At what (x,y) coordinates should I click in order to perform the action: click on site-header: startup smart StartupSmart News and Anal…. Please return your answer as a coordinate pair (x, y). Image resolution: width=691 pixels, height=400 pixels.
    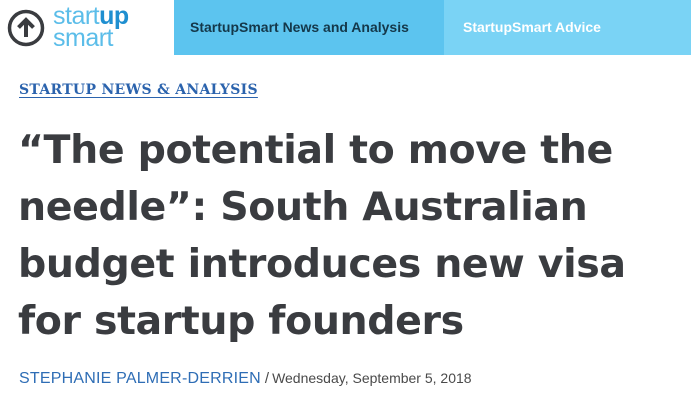
    Looking at the image, I should click on (345, 27).